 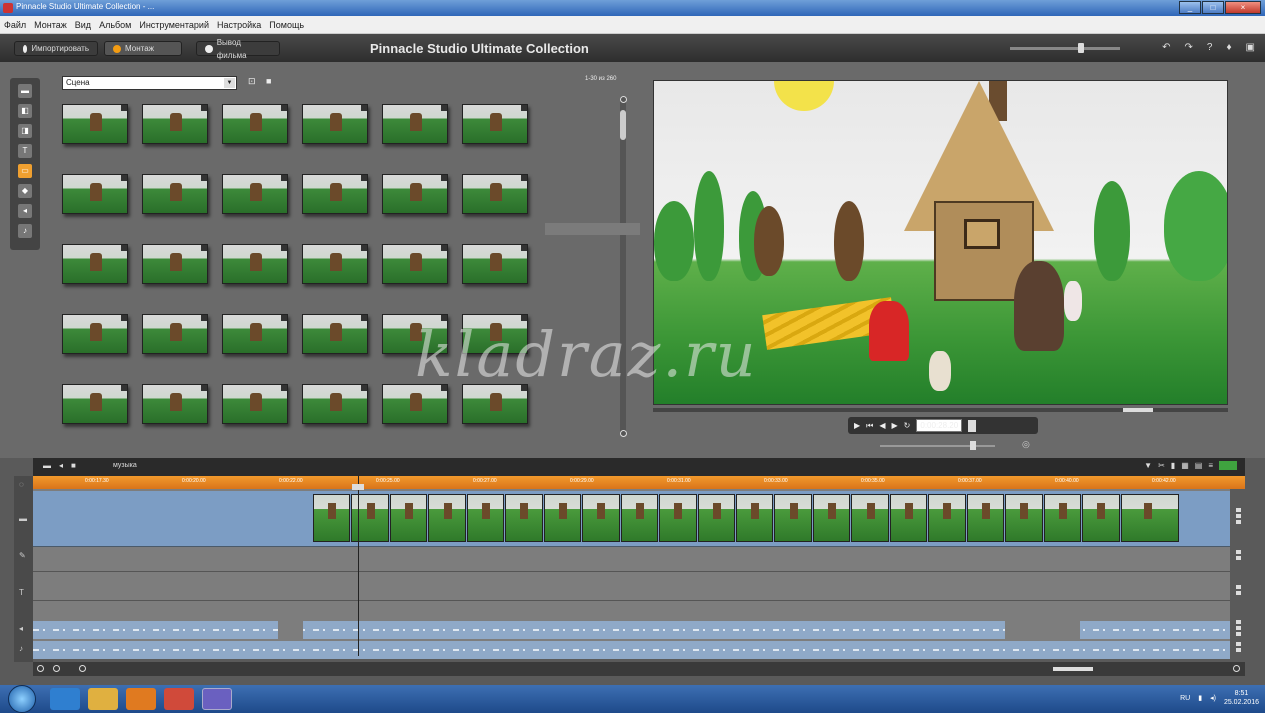 What do you see at coordinates (65, 699) in the screenshot?
I see `ie-icon` at bounding box center [65, 699].